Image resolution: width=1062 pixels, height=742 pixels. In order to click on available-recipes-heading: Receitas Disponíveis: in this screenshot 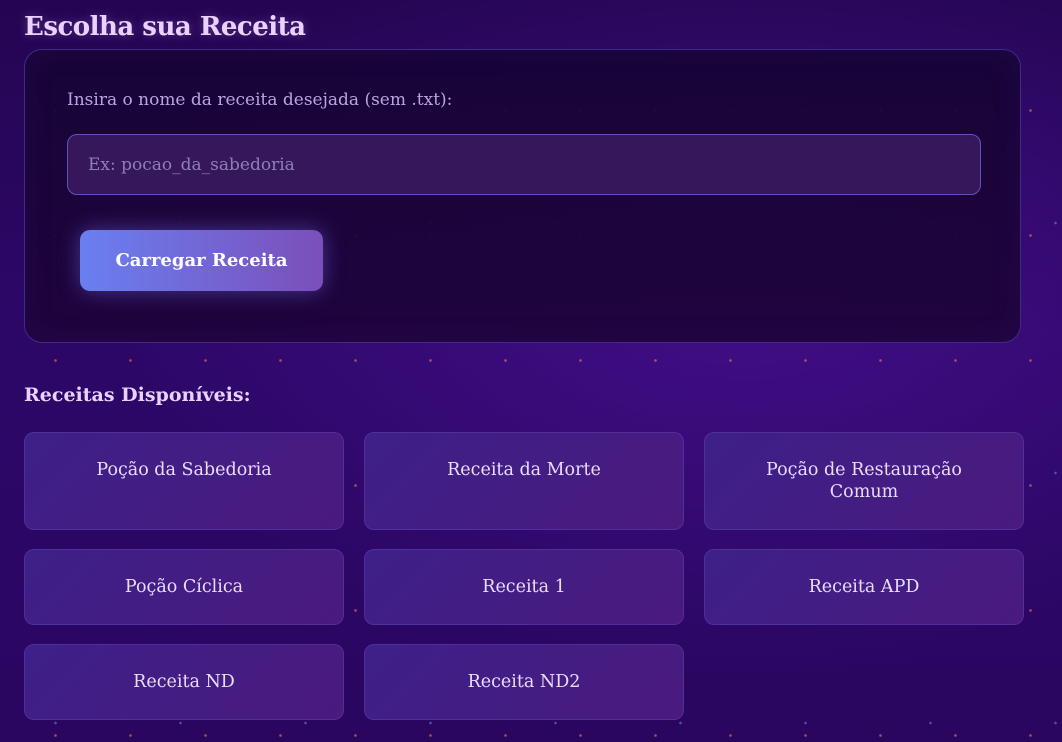, I will do `click(137, 395)`.